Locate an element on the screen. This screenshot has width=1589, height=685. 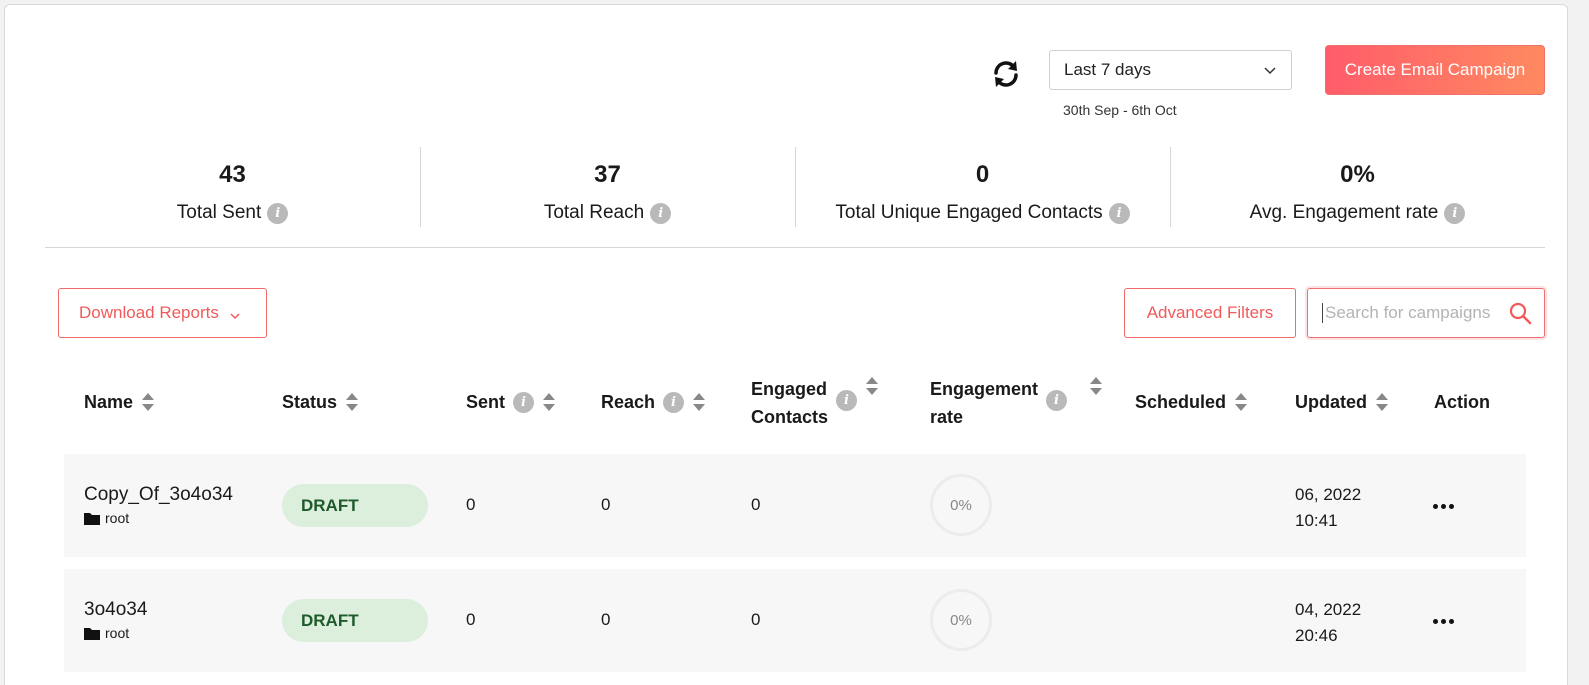
date-range-value: Last 7 days is located at coordinates (1107, 69).